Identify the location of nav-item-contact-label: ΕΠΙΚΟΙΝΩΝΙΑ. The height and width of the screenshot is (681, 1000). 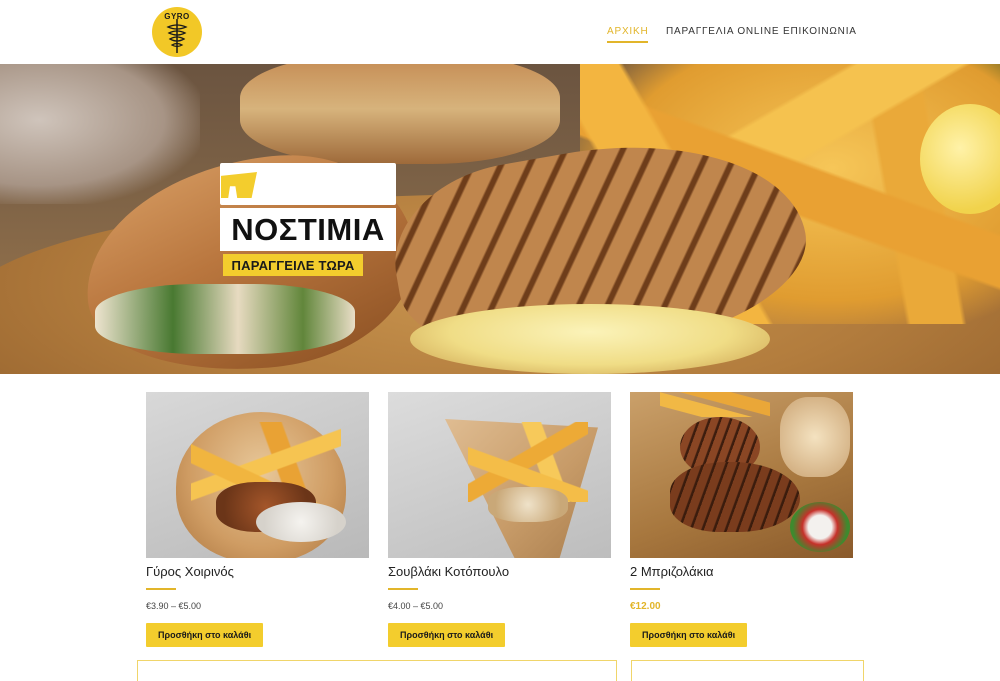
(820, 31).